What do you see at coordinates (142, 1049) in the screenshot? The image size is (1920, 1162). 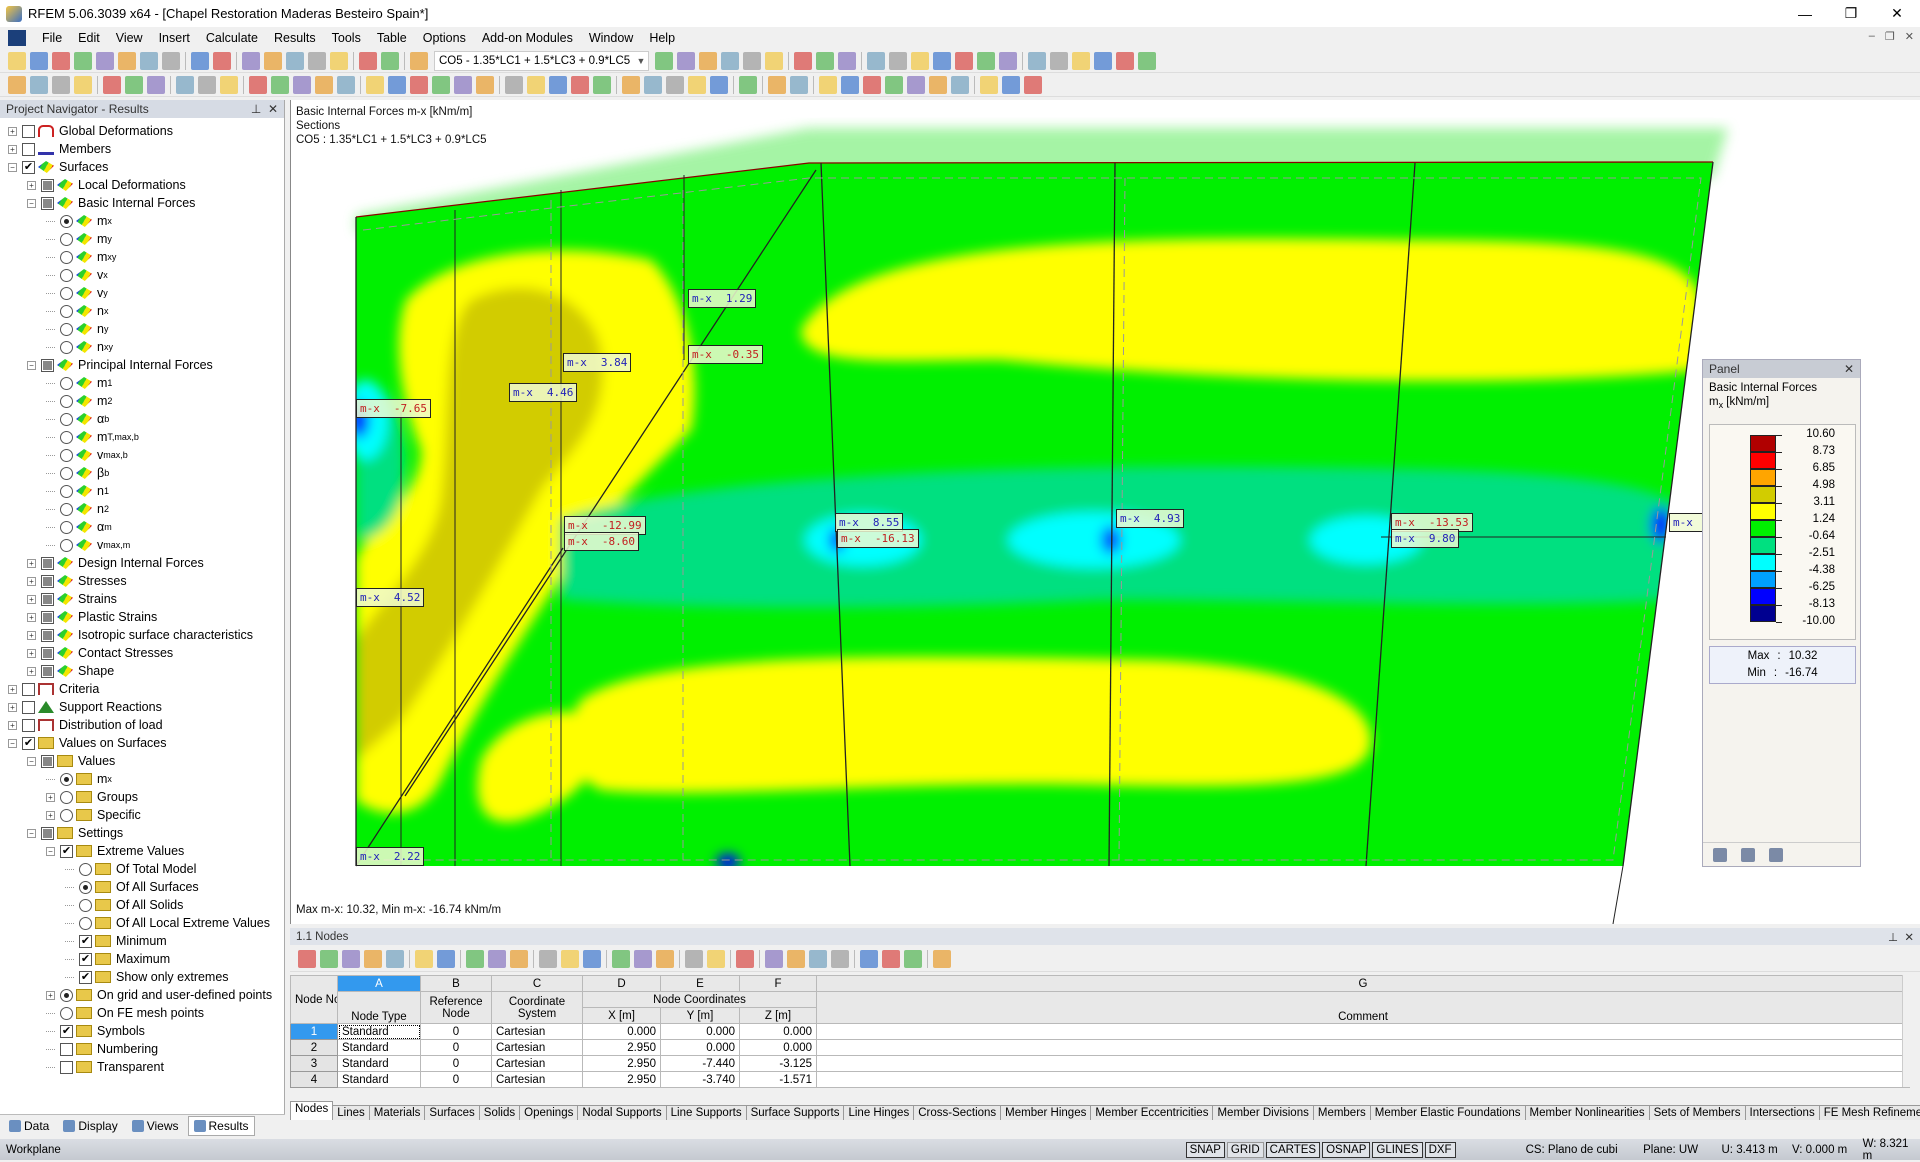 I see `tree-item: Numbering` at bounding box center [142, 1049].